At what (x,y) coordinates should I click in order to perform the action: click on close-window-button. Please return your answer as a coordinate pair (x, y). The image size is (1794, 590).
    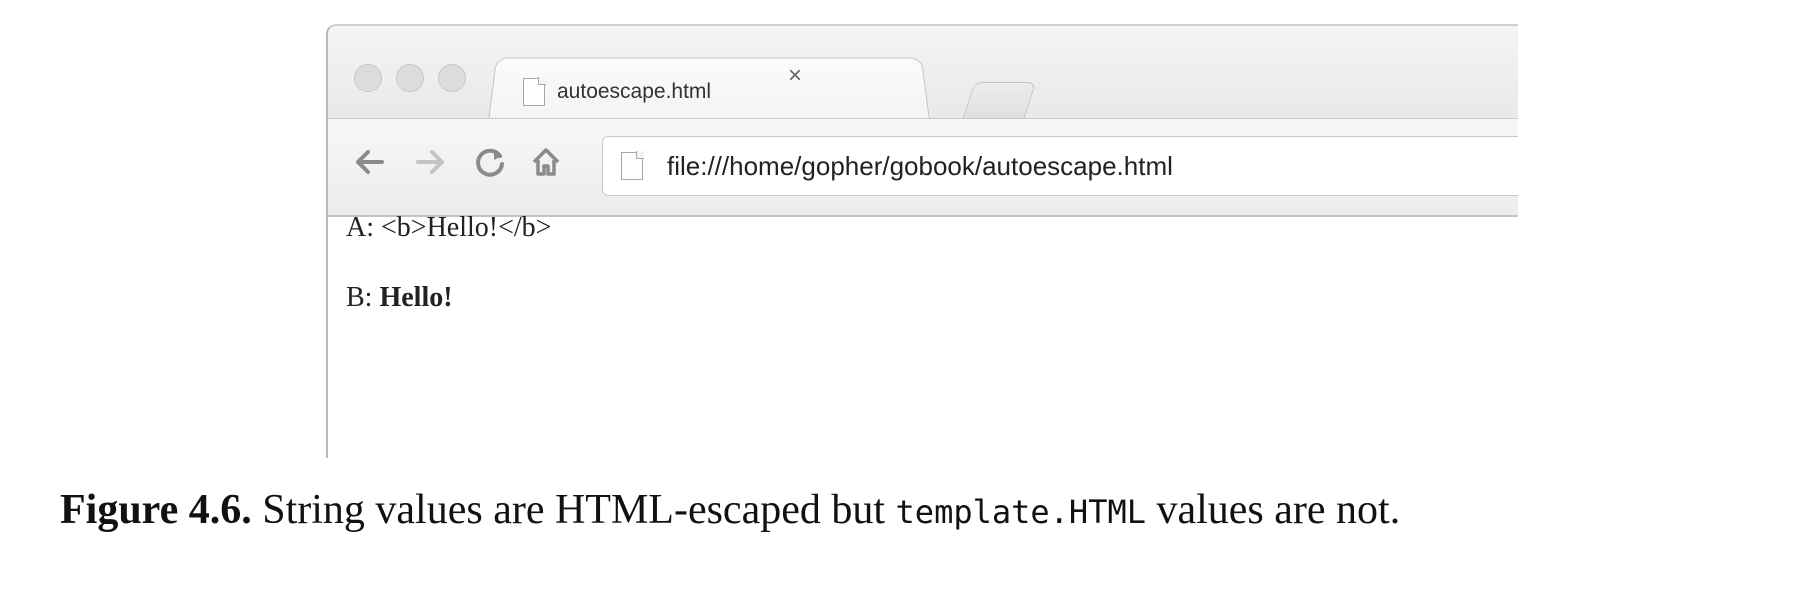
    Looking at the image, I should click on (368, 78).